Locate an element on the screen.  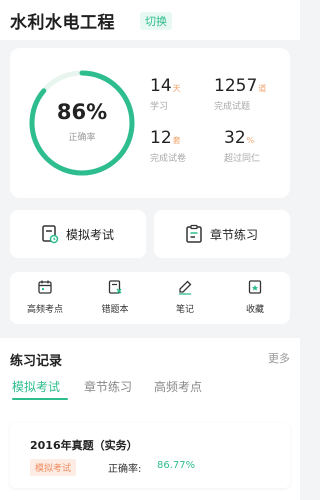
chapter-practice-button: 章节练习 is located at coordinates (222, 234).